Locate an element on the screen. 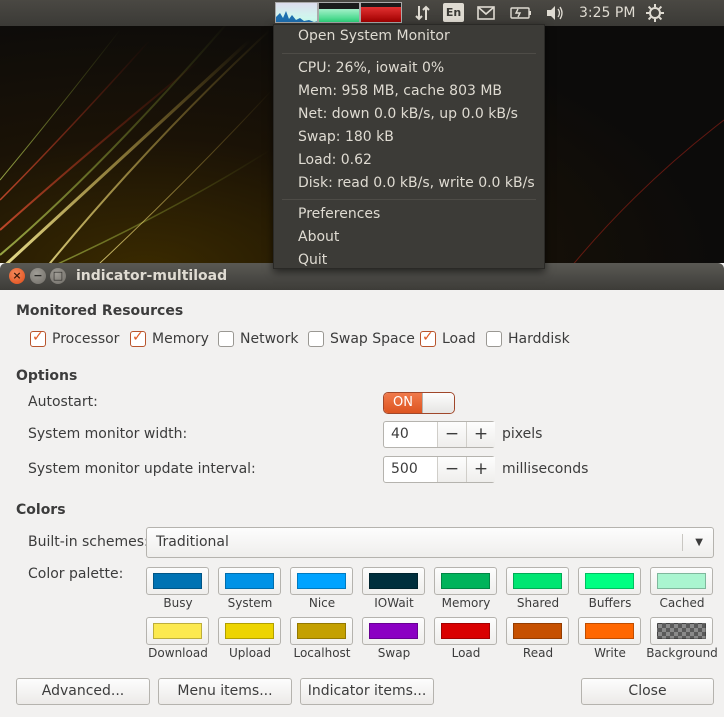  panel-clock: 3:25 PM is located at coordinates (607, 13).